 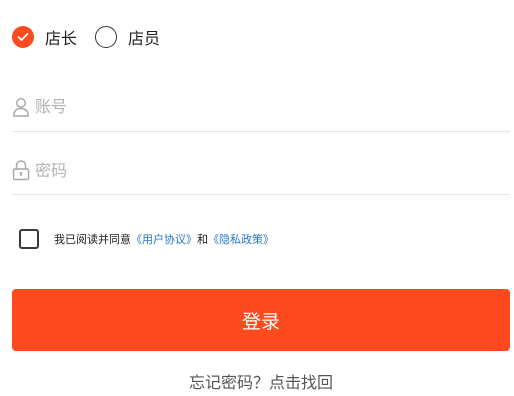 What do you see at coordinates (255, 106) in the screenshot?
I see `account-input` at bounding box center [255, 106].